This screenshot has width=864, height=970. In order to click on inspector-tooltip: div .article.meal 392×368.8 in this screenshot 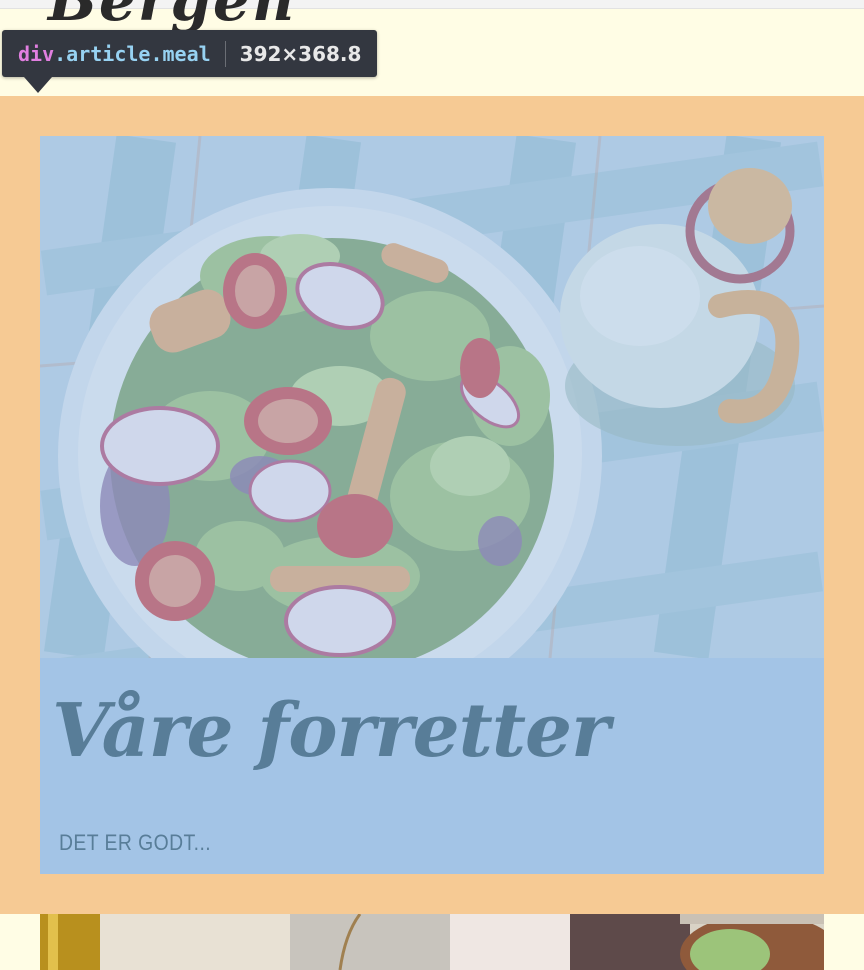, I will do `click(190, 61)`.